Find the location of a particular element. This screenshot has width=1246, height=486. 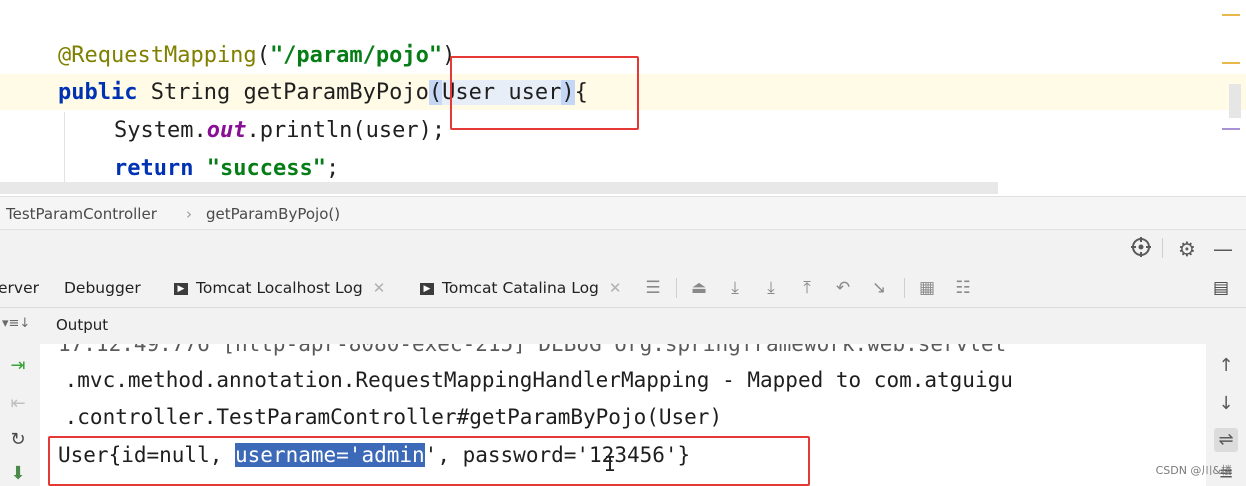

minimize-icon: — is located at coordinates (1223, 249).